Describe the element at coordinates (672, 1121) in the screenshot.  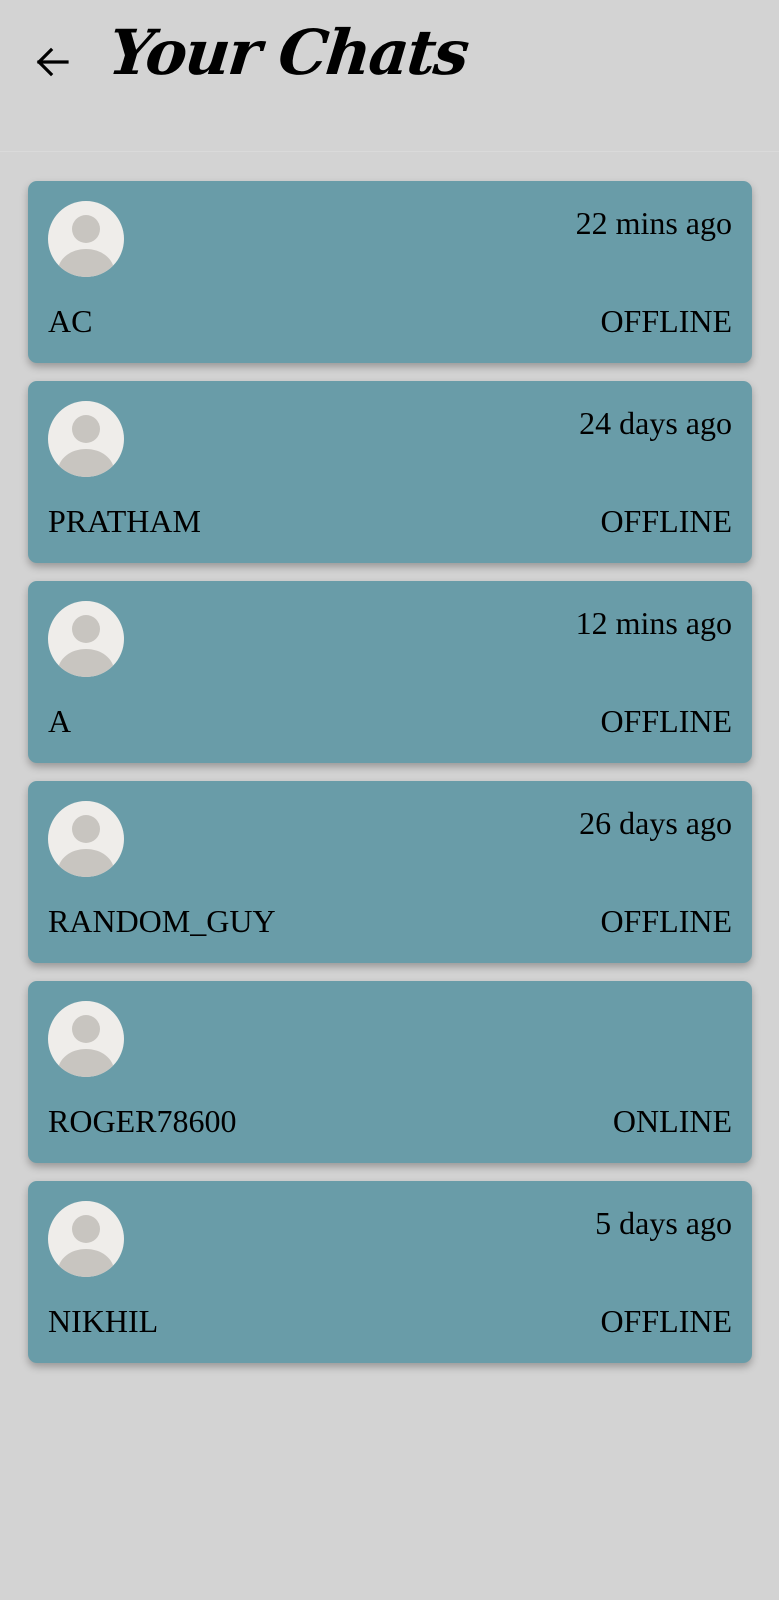
I see `online-status: ONLINE` at that location.